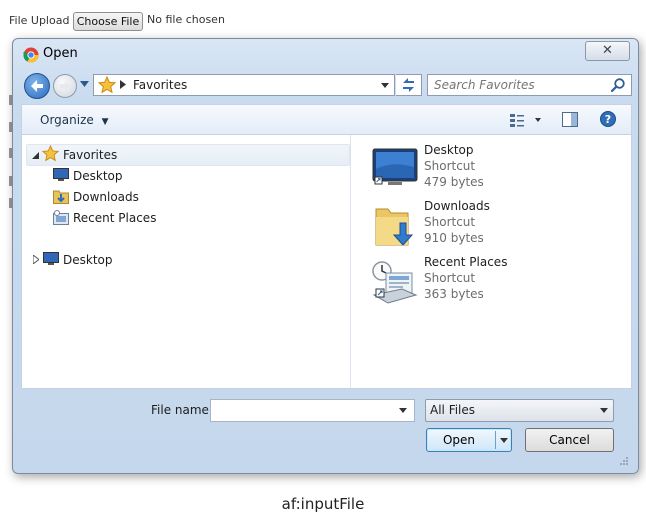 The height and width of the screenshot is (527, 646). What do you see at coordinates (123, 84) in the screenshot?
I see `breadcrumb-chevron-icon` at bounding box center [123, 84].